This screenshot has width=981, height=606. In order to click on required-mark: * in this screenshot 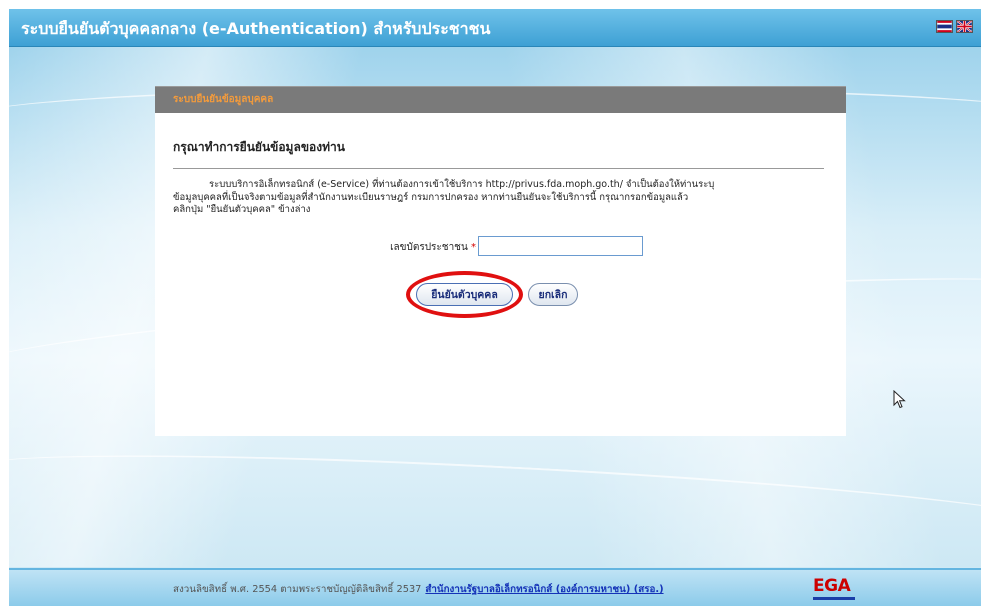, I will do `click(473, 247)`.